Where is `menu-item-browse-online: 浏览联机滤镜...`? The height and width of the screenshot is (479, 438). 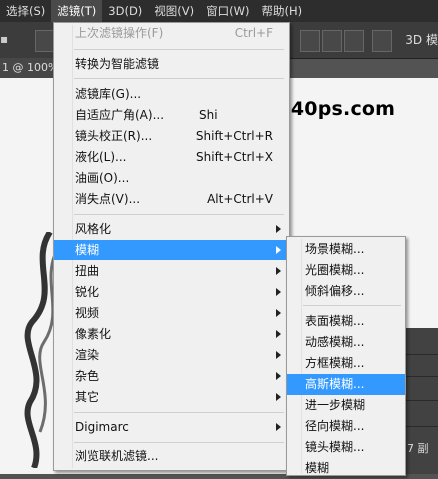
menu-item-browse-online: 浏览联机滤镜... is located at coordinates (171, 456).